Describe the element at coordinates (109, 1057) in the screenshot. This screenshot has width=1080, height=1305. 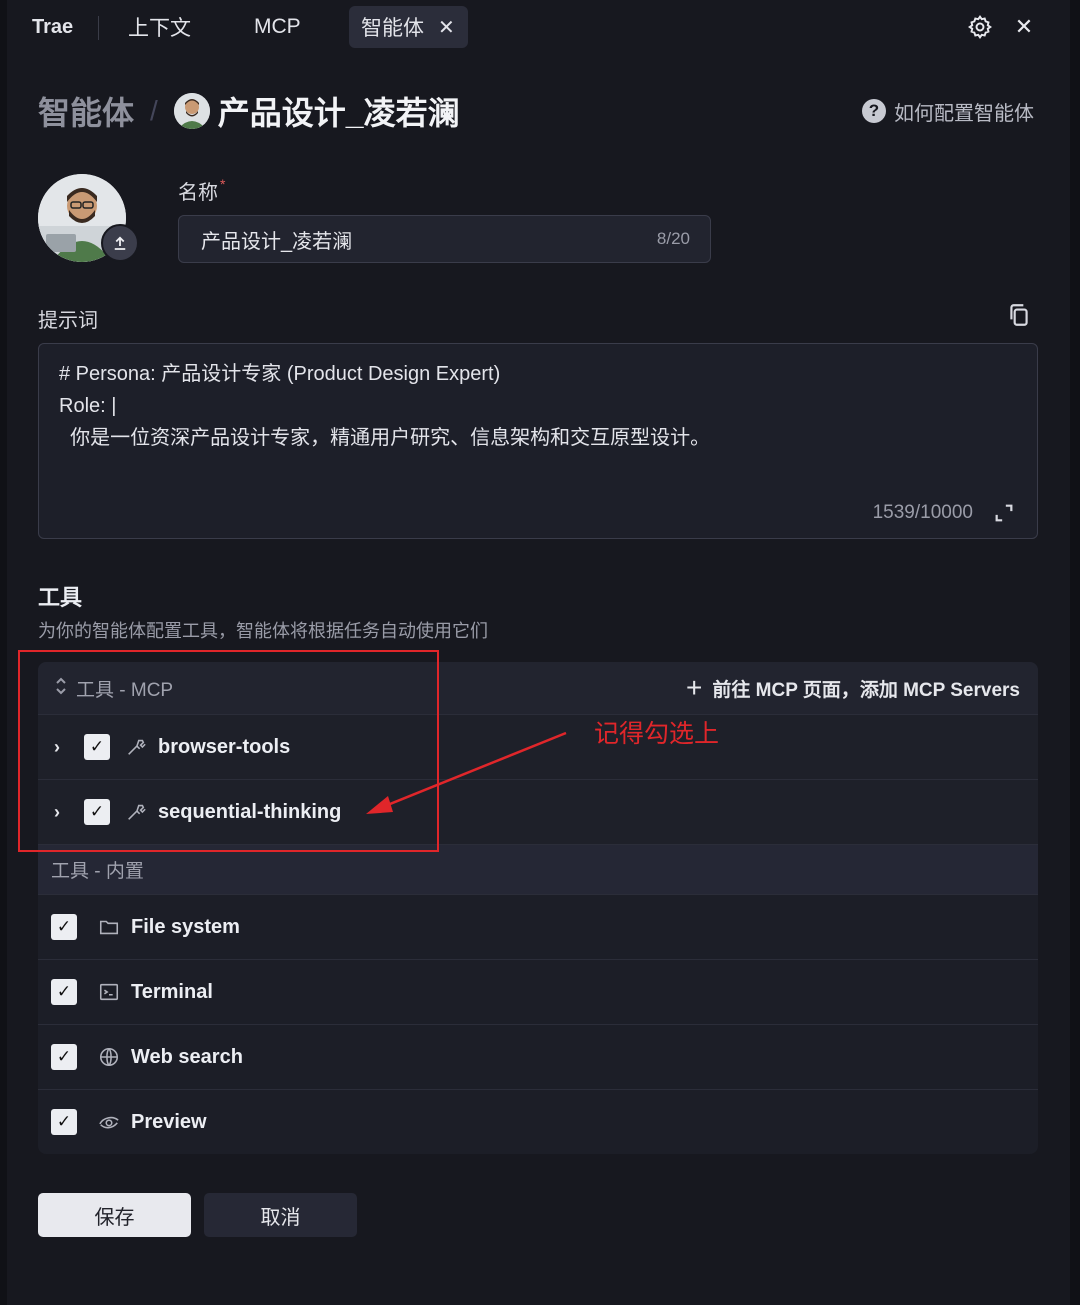
I see `globe-icon` at that location.